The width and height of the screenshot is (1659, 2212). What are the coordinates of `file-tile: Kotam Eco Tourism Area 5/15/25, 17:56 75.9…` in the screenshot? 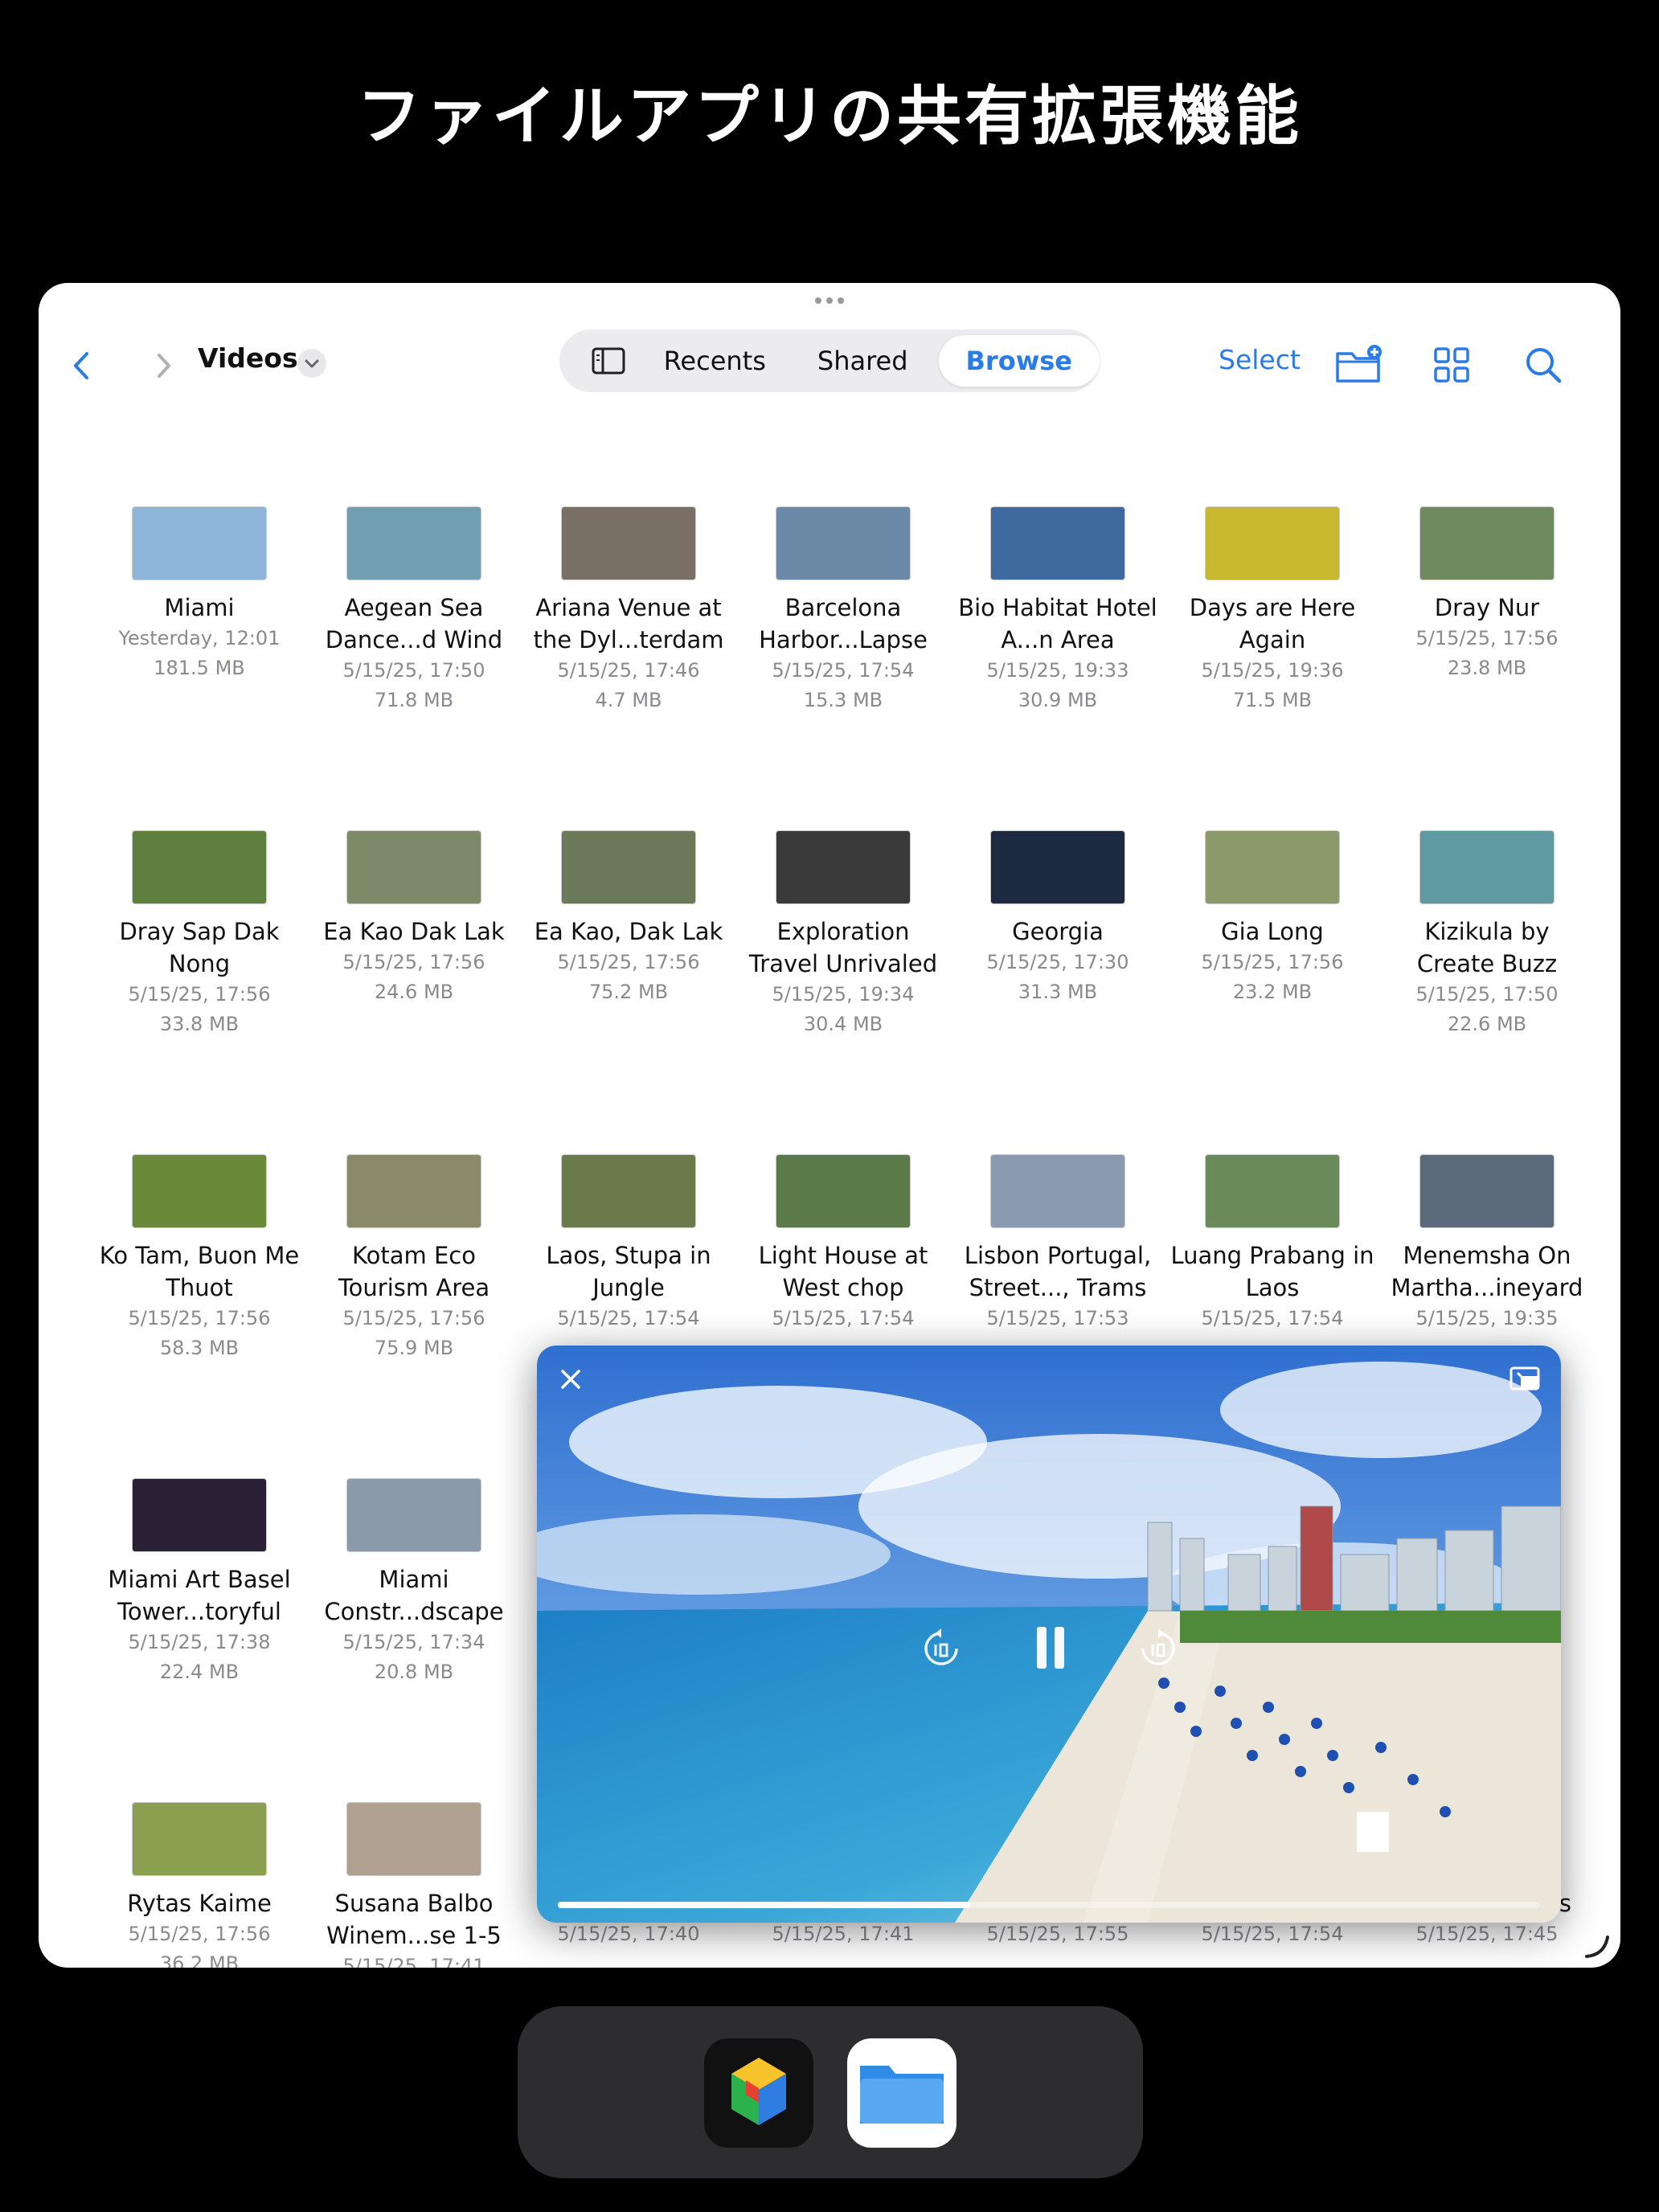 It's located at (413, 1258).